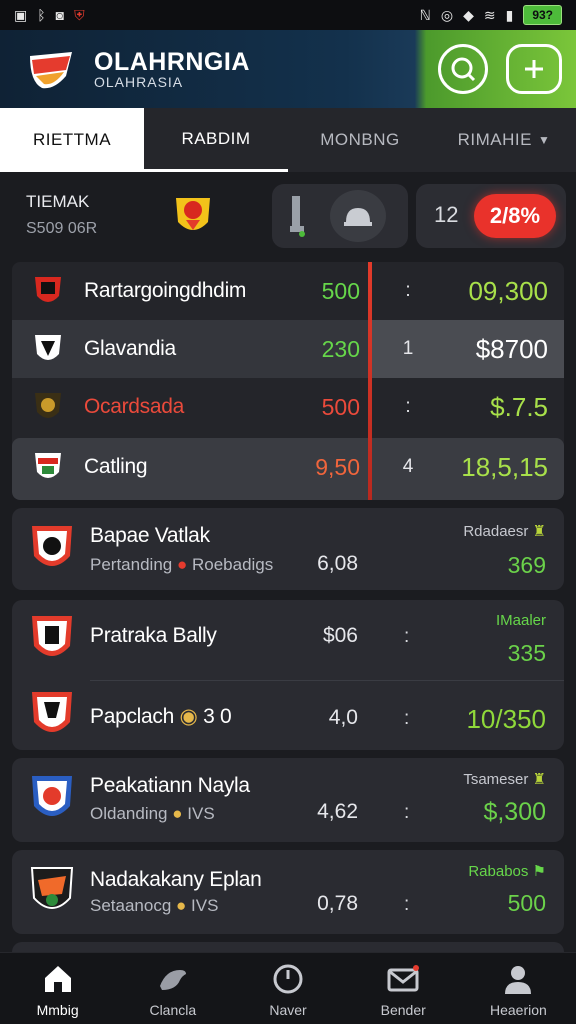  What do you see at coordinates (288, 15) in the screenshot?
I see `status-bar: ▣ ᛒ ◙ ⛨ ℕ ◎ ◆ ≋ ▮ 93?` at bounding box center [288, 15].